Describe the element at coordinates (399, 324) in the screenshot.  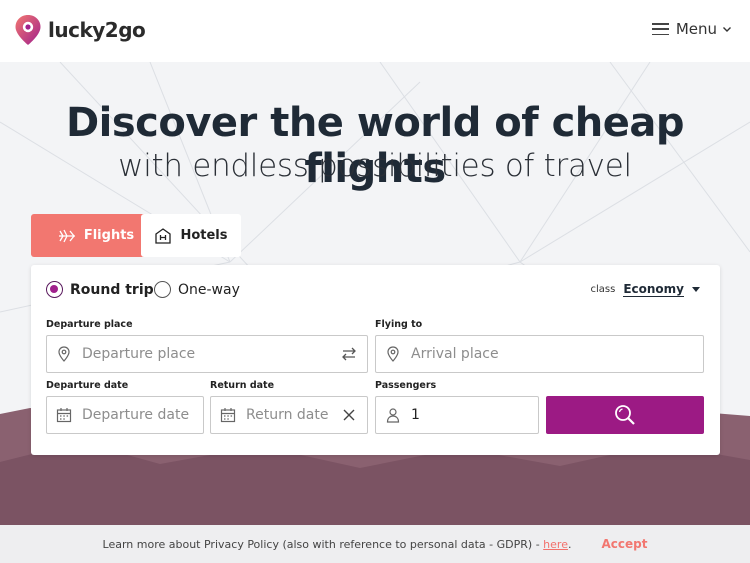
I see `flying-to-label: Flying to` at that location.